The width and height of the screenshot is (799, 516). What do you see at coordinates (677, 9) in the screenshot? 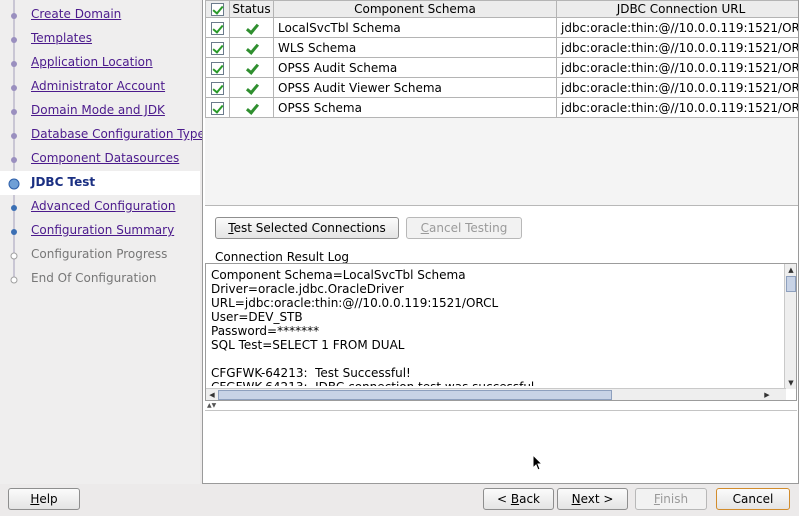
I see `url-header: JDBC Connection URL` at bounding box center [677, 9].